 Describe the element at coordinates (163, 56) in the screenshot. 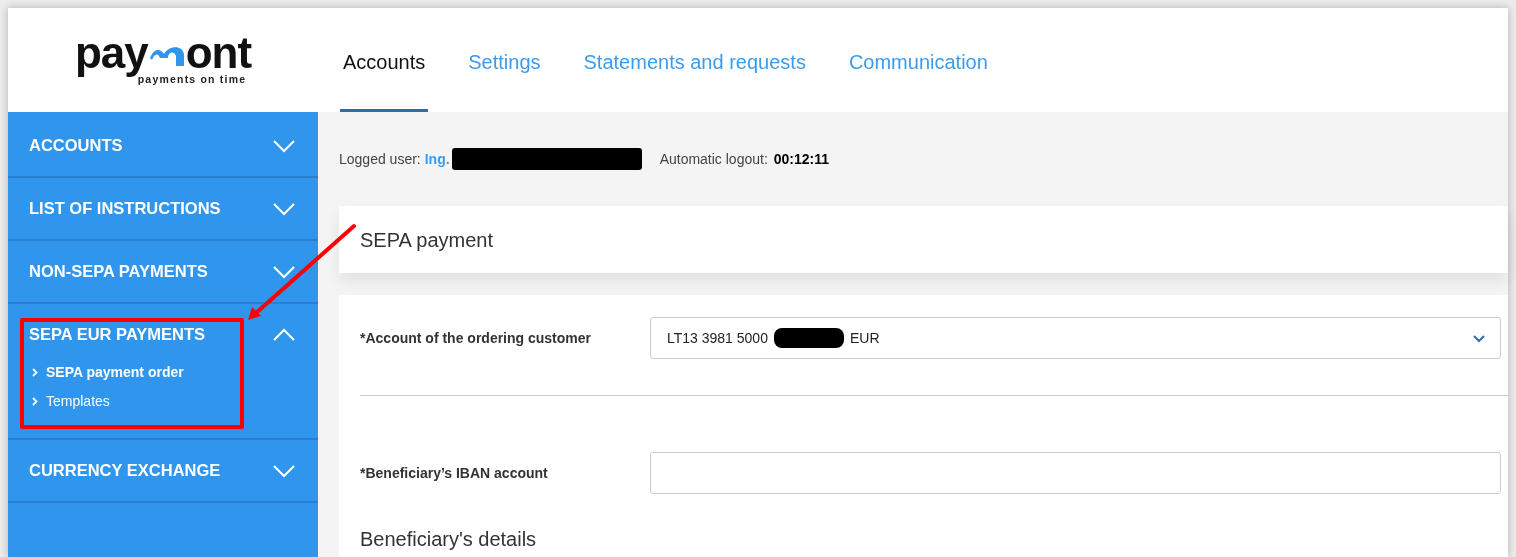

I see `logo: pay ont payments on time` at that location.